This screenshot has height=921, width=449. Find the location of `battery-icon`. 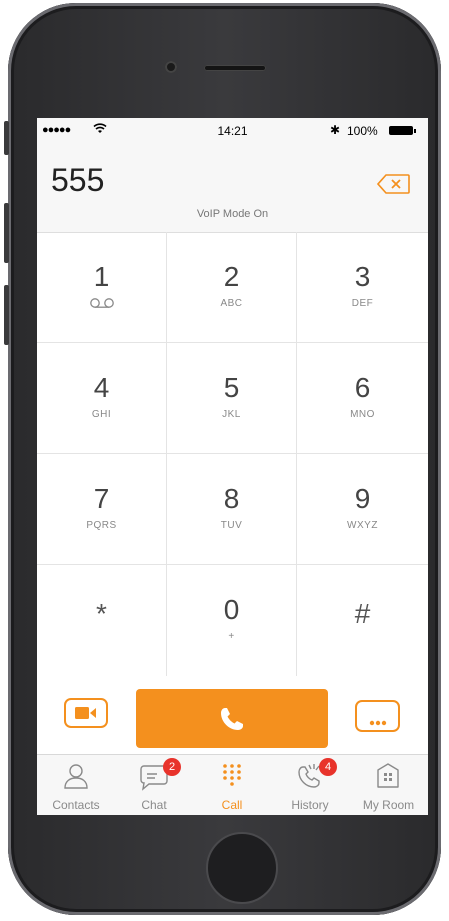

battery-icon is located at coordinates (402, 130).